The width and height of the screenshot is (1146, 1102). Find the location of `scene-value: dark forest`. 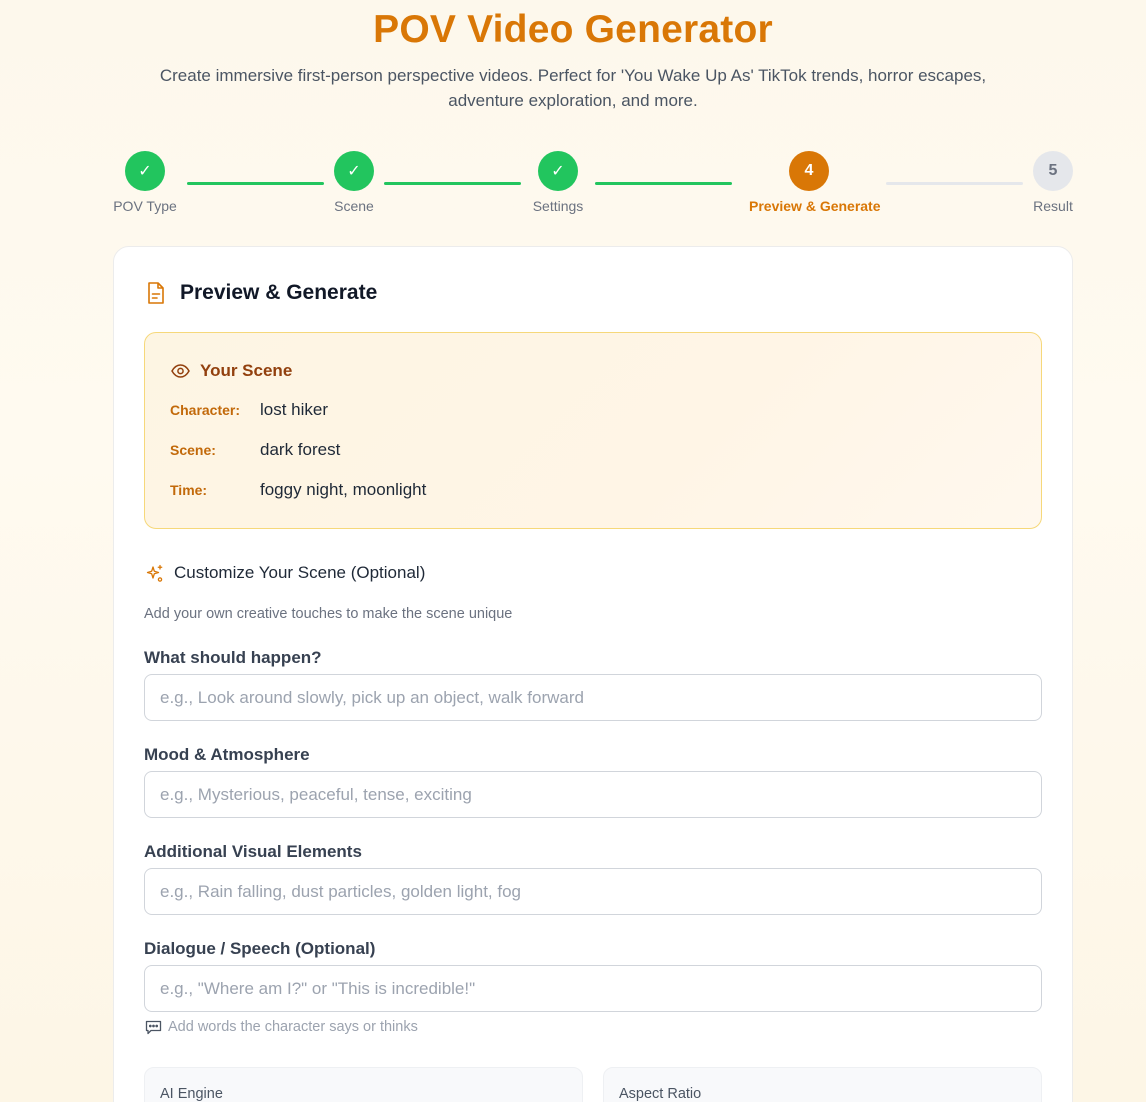

scene-value: dark forest is located at coordinates (300, 449).